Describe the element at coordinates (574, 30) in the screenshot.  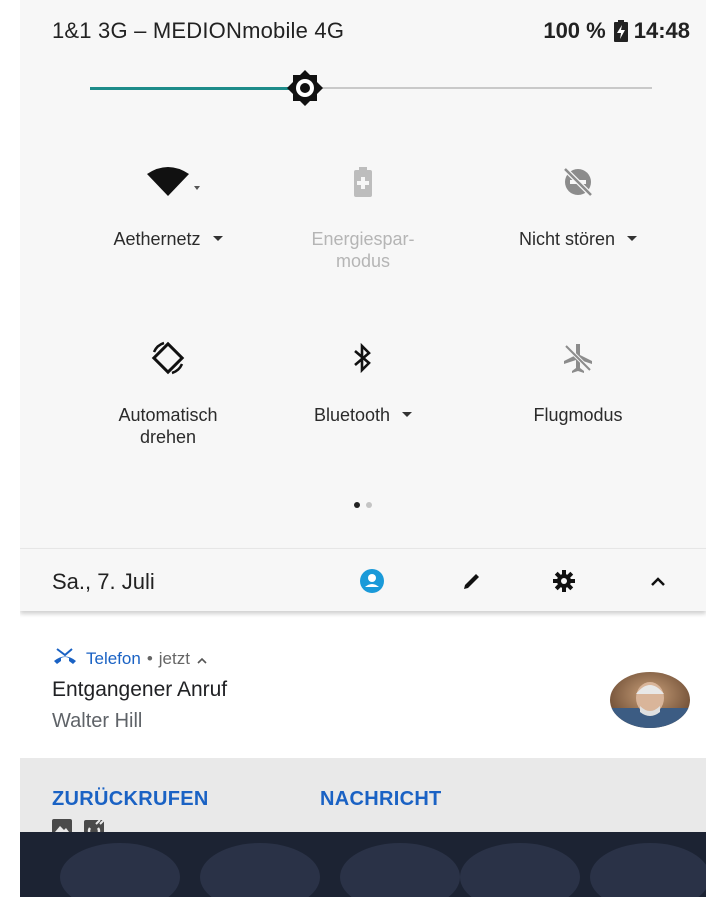
I see `battery-percent: 100 %` at that location.